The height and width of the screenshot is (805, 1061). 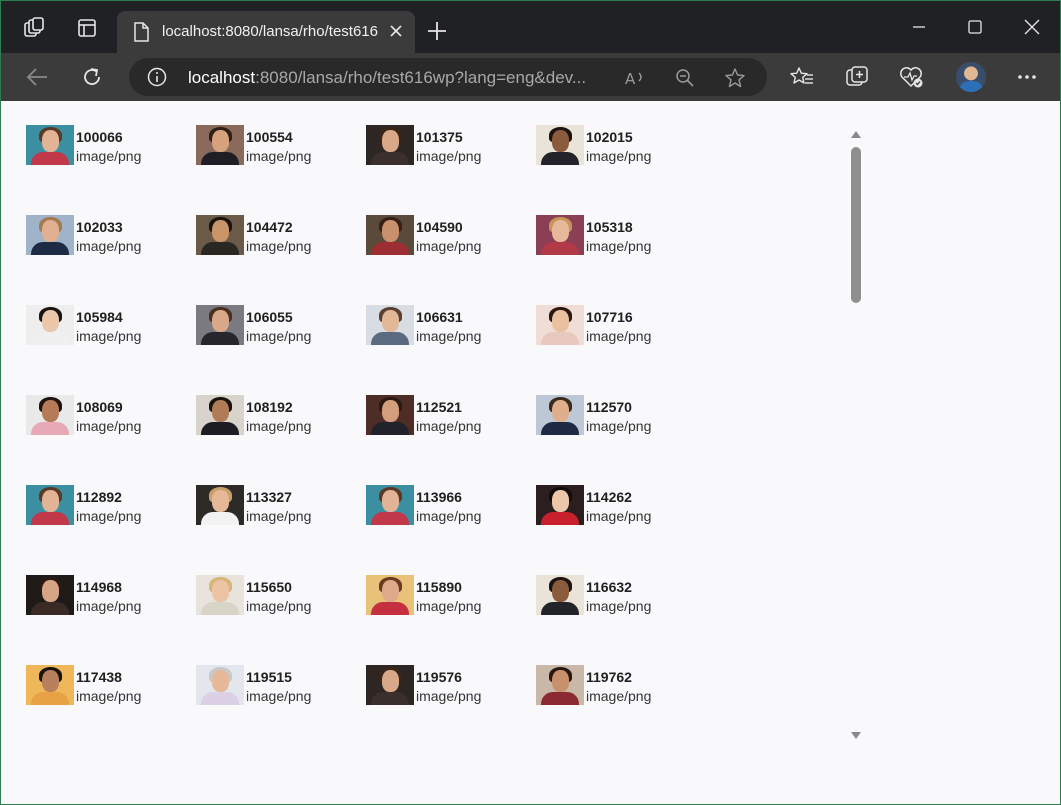 What do you see at coordinates (111, 350) in the screenshot?
I see `image-list-item: 105984 image/png` at bounding box center [111, 350].